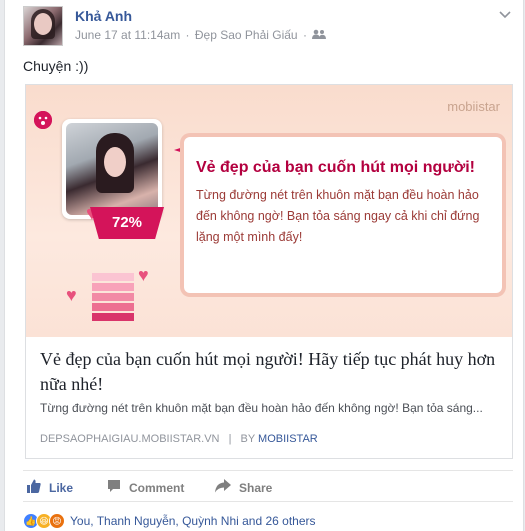  I want to click on by-source: MOBIISTAR, so click(288, 439).